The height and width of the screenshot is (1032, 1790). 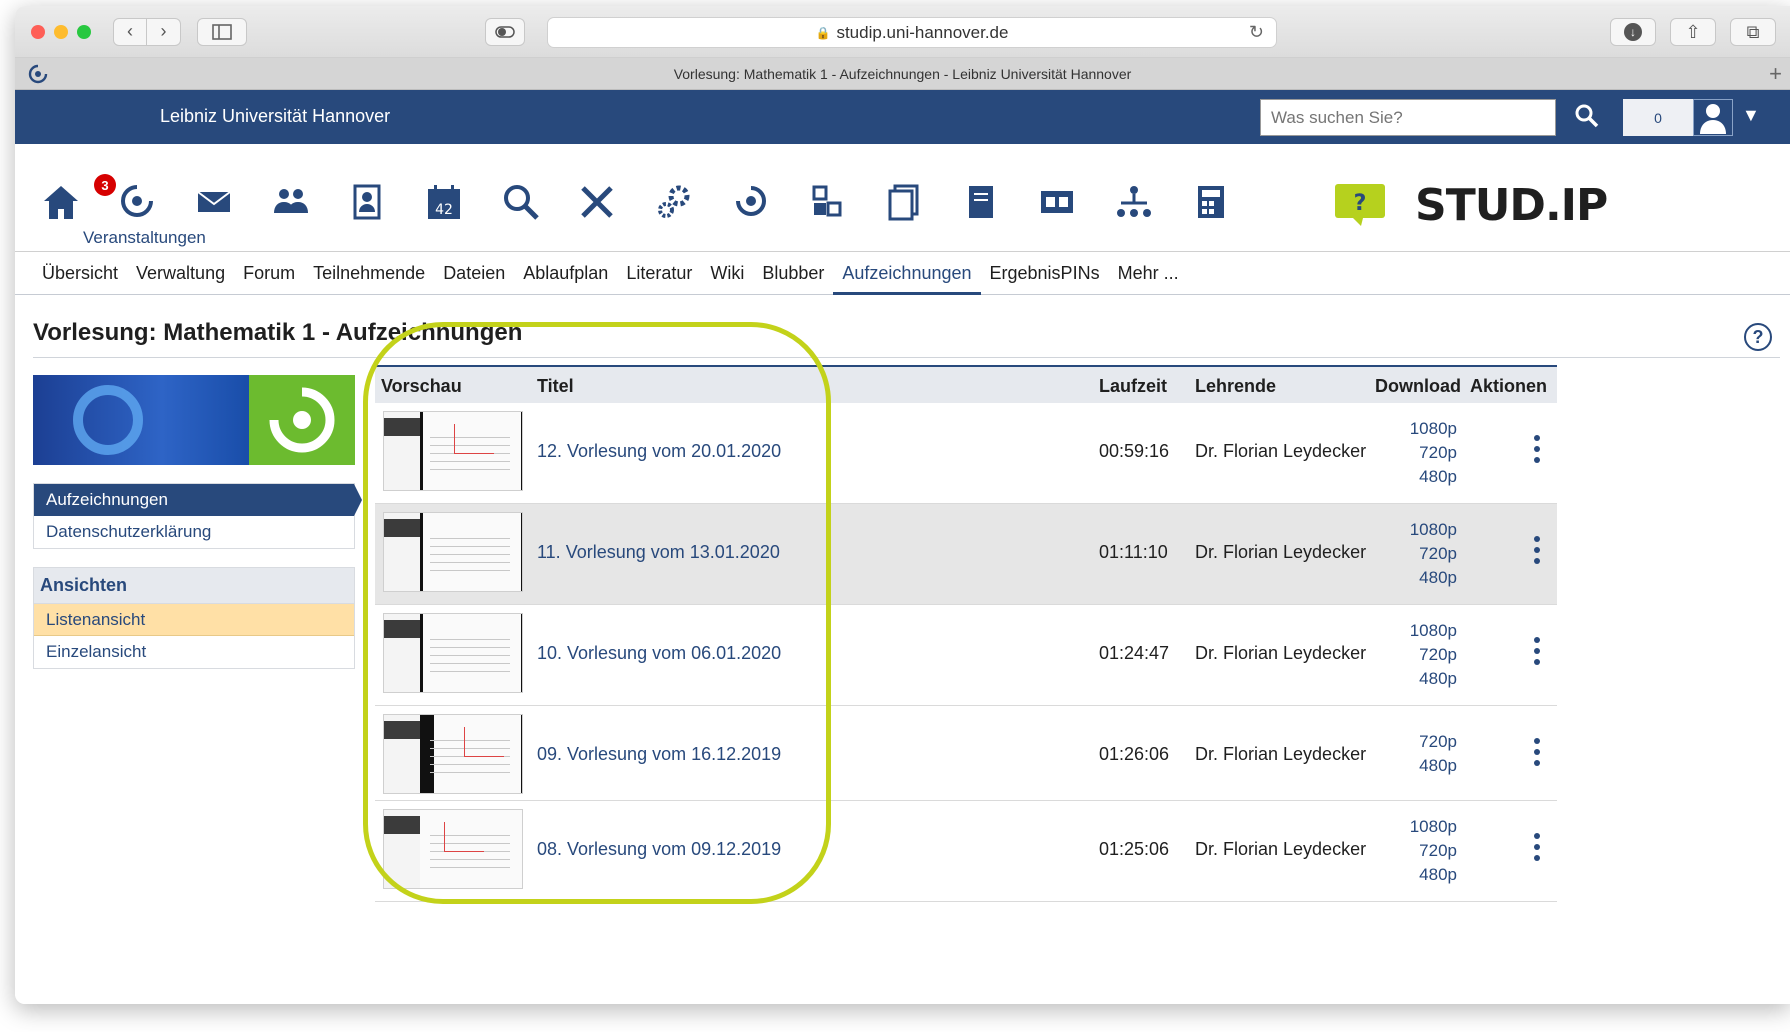 What do you see at coordinates (1235, 386) in the screenshot?
I see `col-lehrende: Lehrende` at bounding box center [1235, 386].